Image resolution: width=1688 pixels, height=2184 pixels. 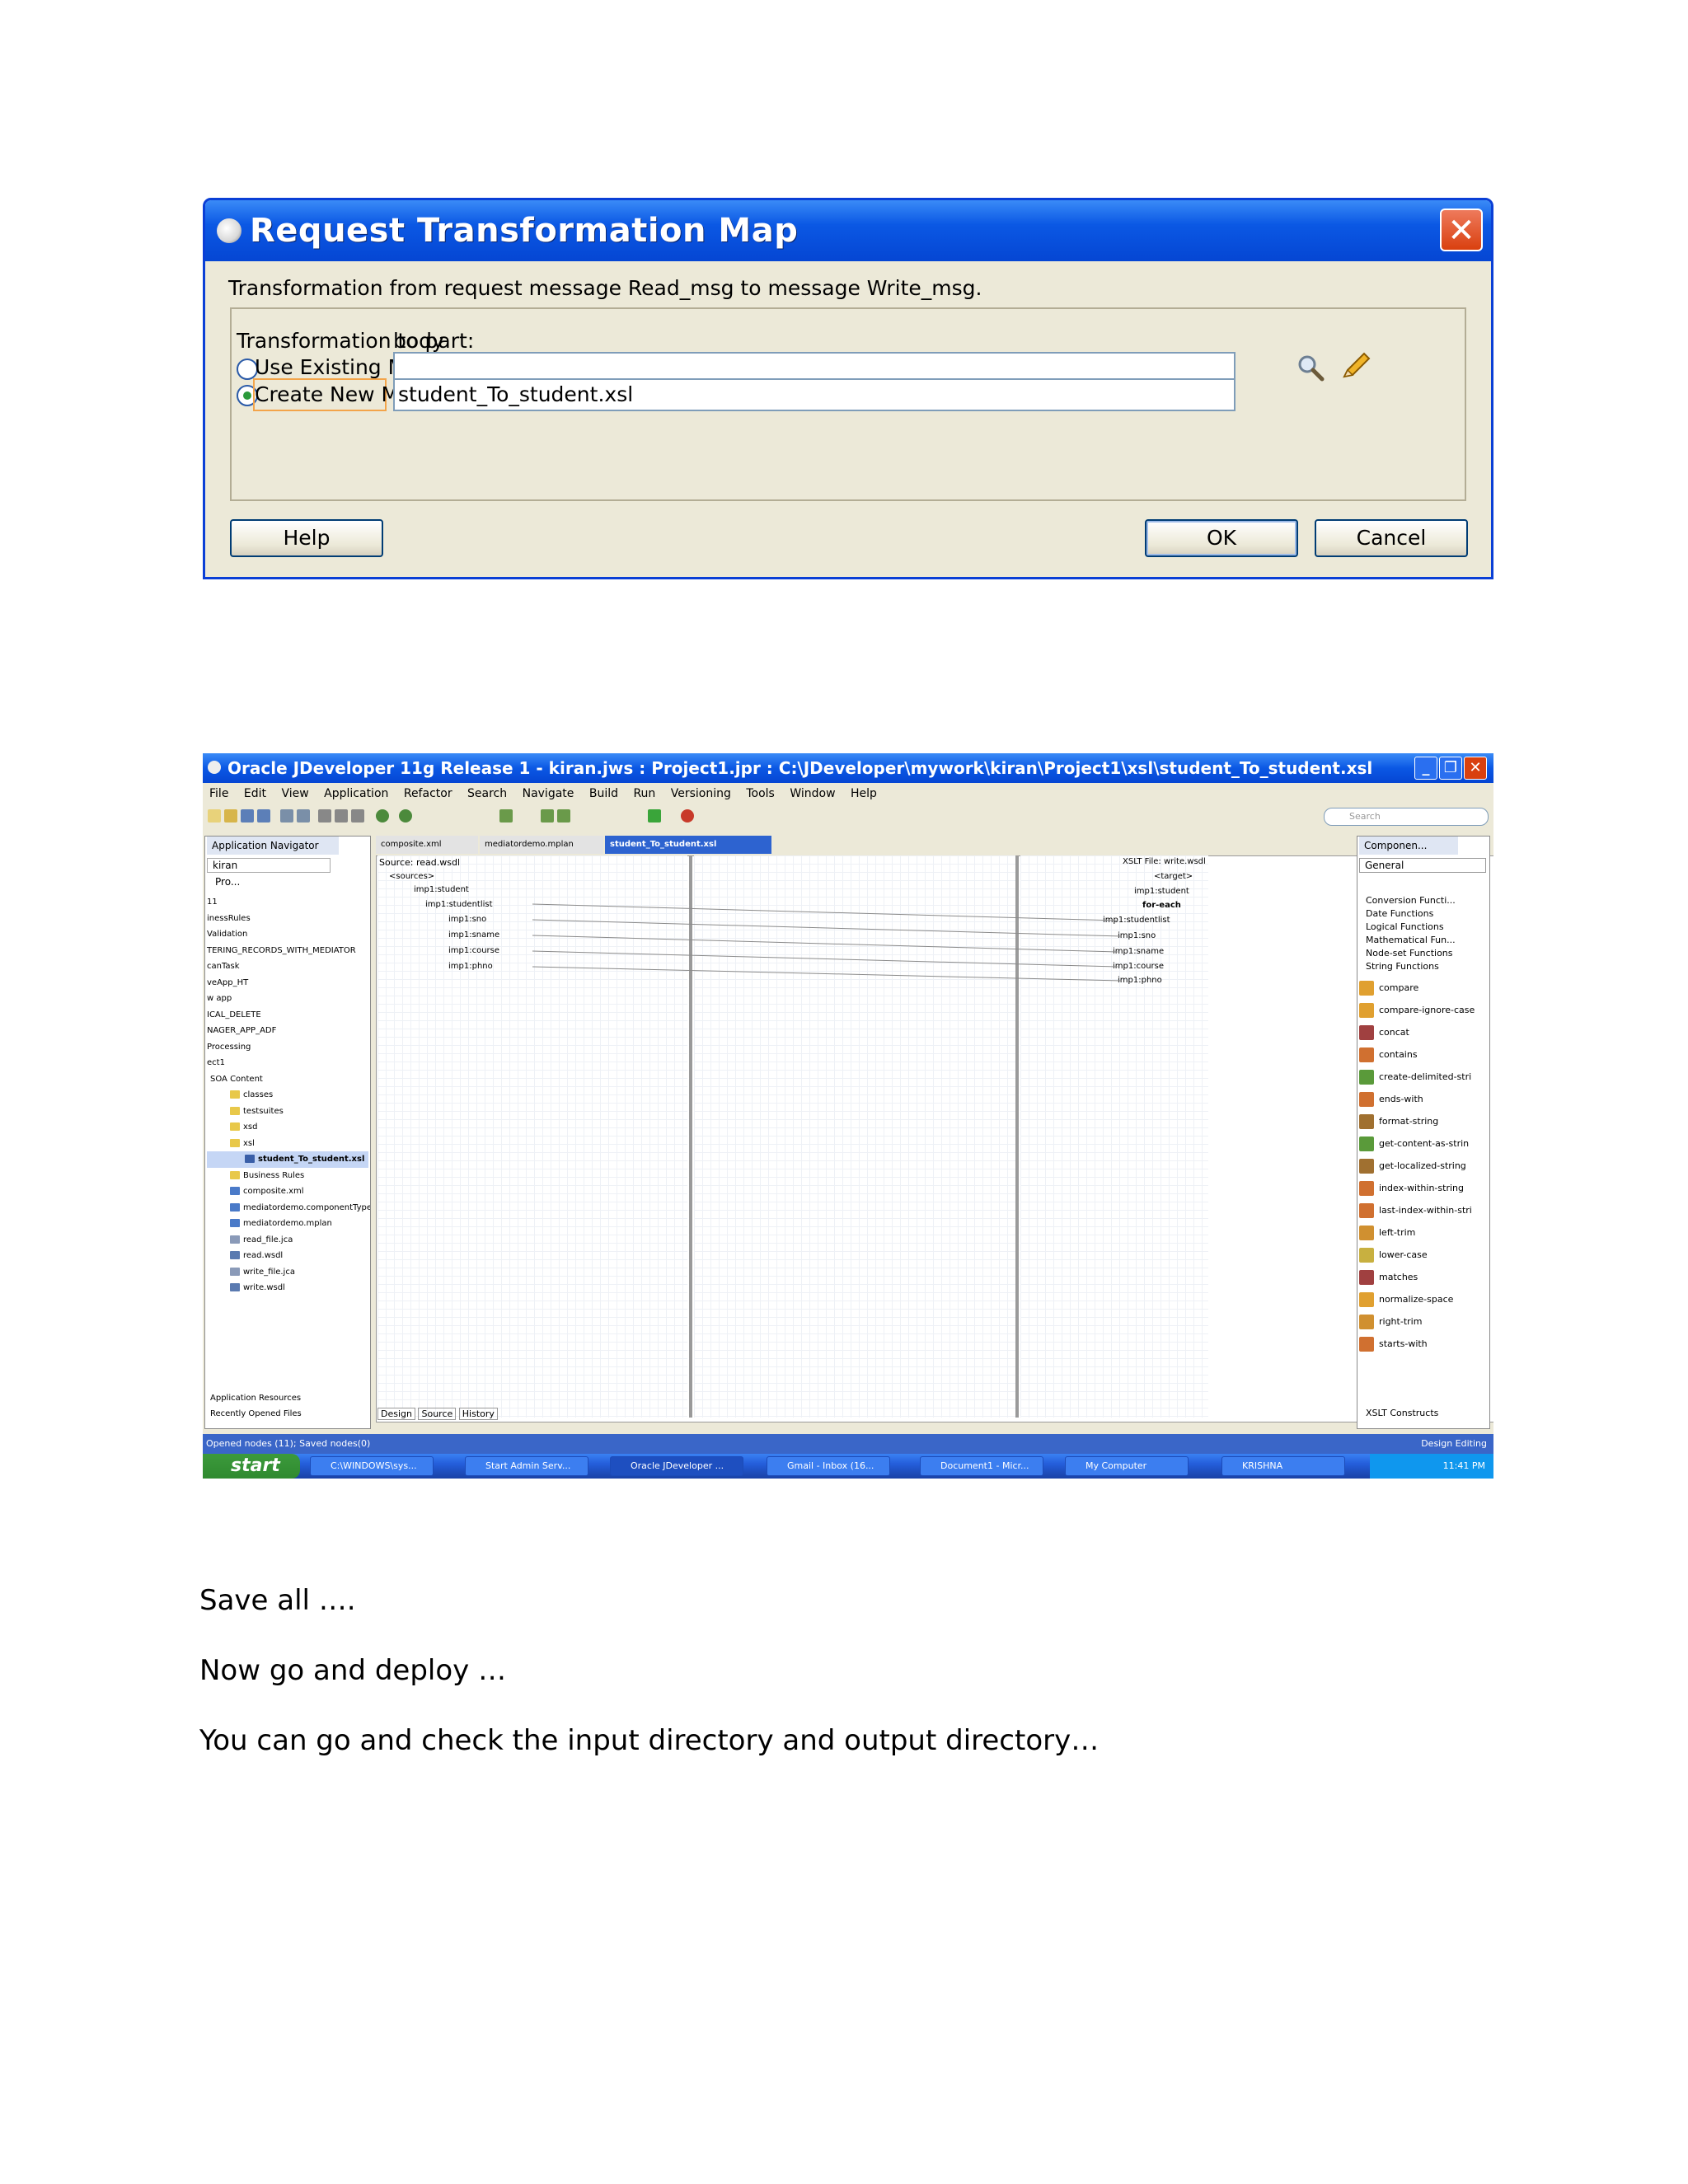 I want to click on function-create-delimited-string: create-delimited-stri, so click(x=1415, y=1077).